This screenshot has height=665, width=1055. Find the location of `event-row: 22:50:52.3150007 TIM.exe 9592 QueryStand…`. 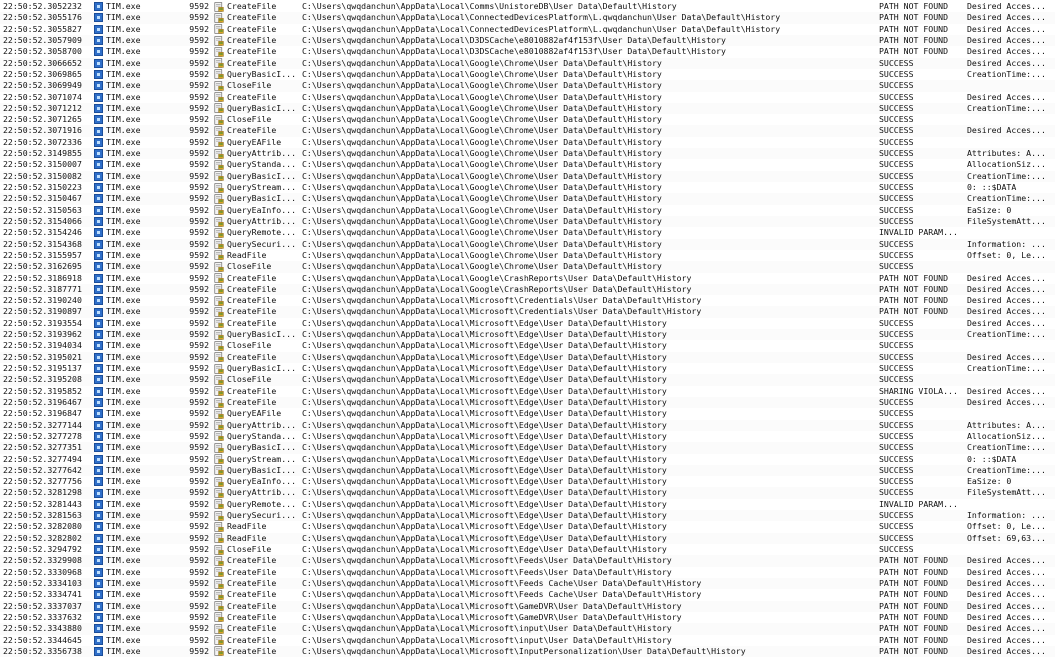

event-row: 22:50:52.3150007 TIM.exe 9592 QueryStand… is located at coordinates (527, 165).